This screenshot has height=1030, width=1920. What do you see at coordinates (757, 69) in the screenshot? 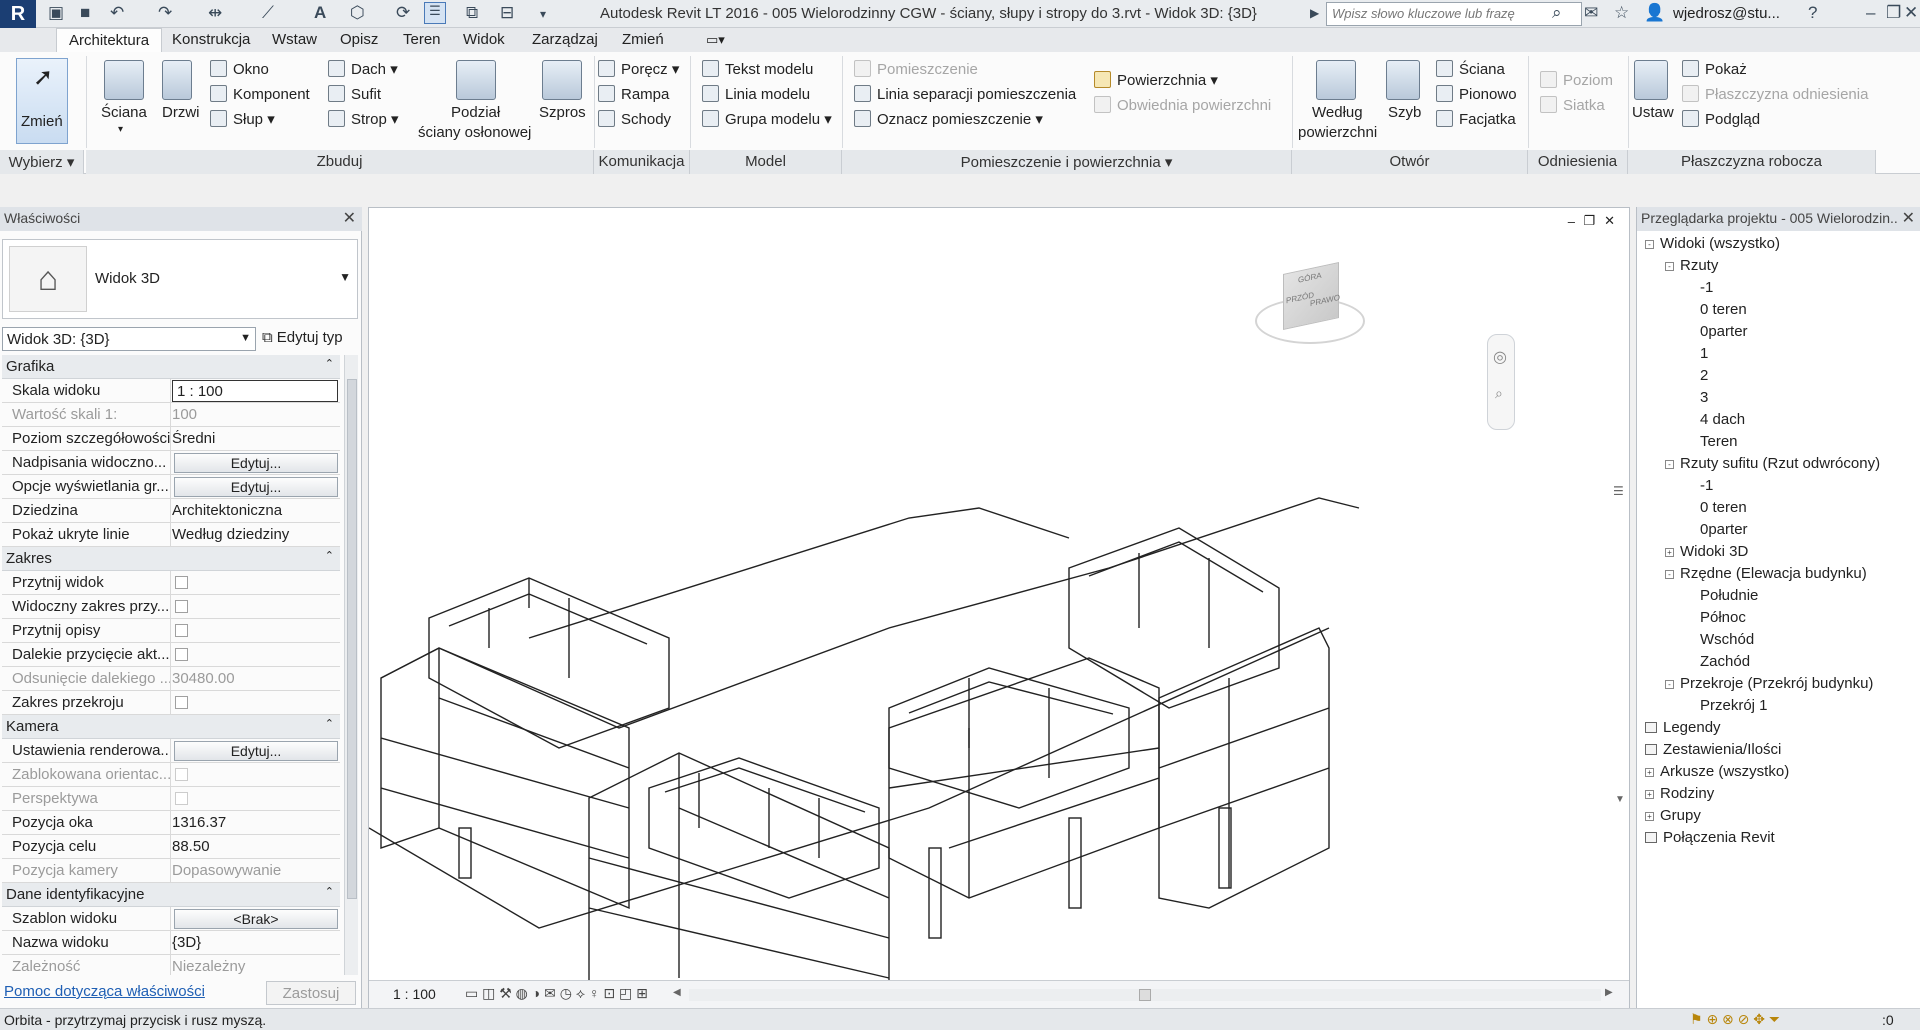
I see `model-text-button: Tekst modelu` at bounding box center [757, 69].